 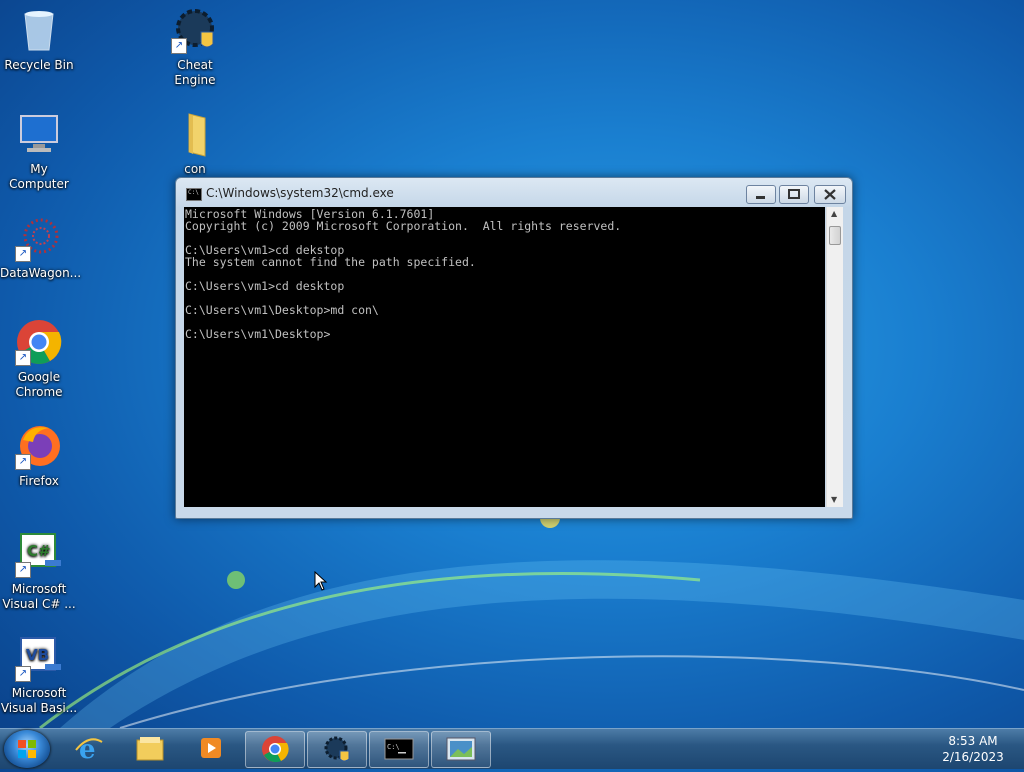 I want to click on firefox-icon: ↗, so click(x=39, y=446).